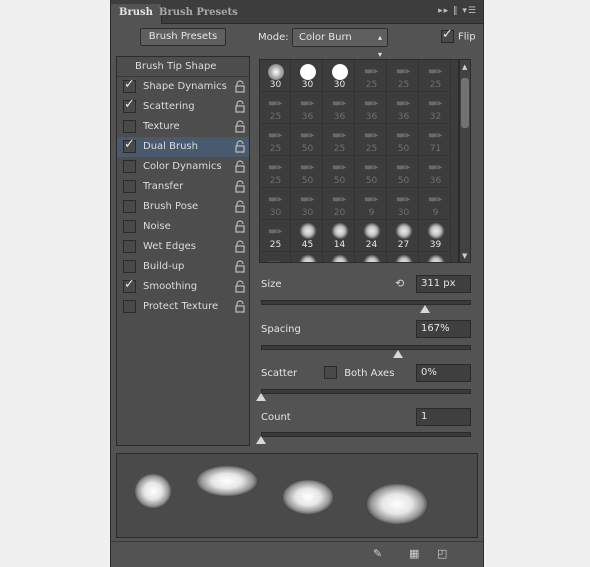 The width and height of the screenshot is (590, 567). What do you see at coordinates (443, 329) in the screenshot?
I see `spacing-input: 167%` at bounding box center [443, 329].